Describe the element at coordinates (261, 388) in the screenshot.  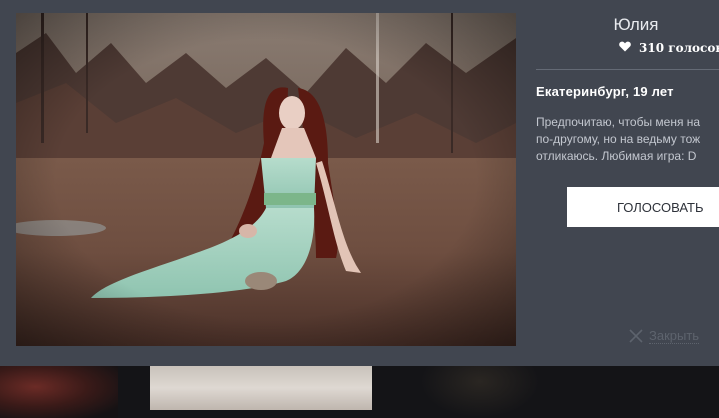
I see `background-thumbnail-middle` at that location.